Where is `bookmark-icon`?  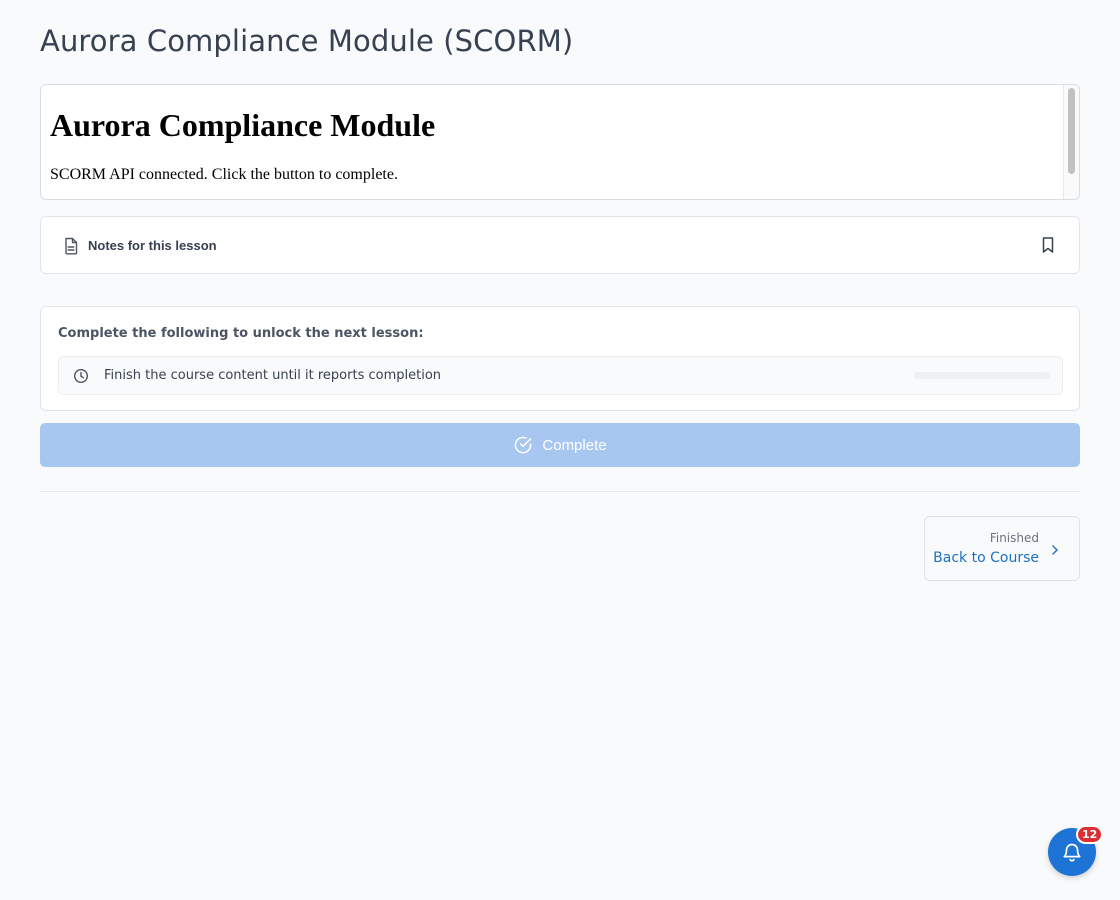 bookmark-icon is located at coordinates (1048, 245).